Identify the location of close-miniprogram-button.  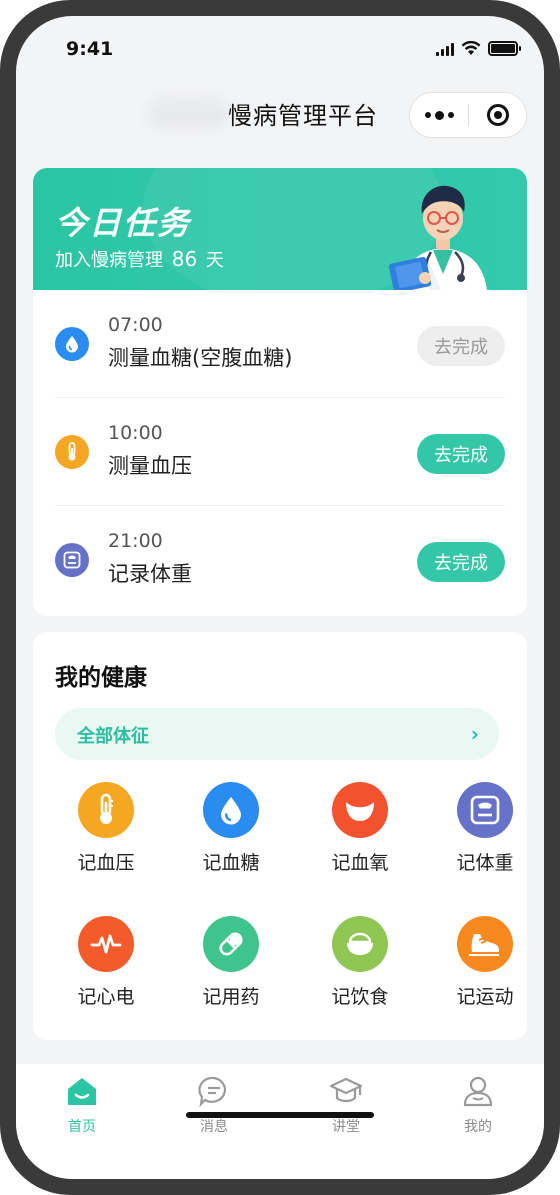
(497, 115).